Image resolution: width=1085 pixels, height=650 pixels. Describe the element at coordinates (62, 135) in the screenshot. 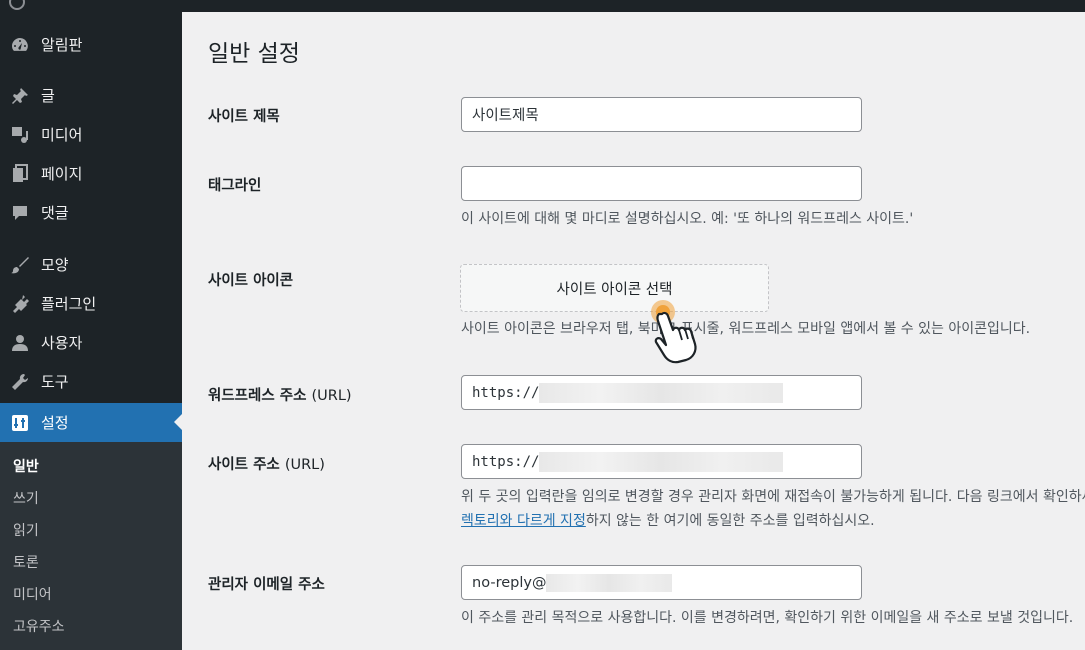

I see `sidebar-item-label: 미디어` at that location.